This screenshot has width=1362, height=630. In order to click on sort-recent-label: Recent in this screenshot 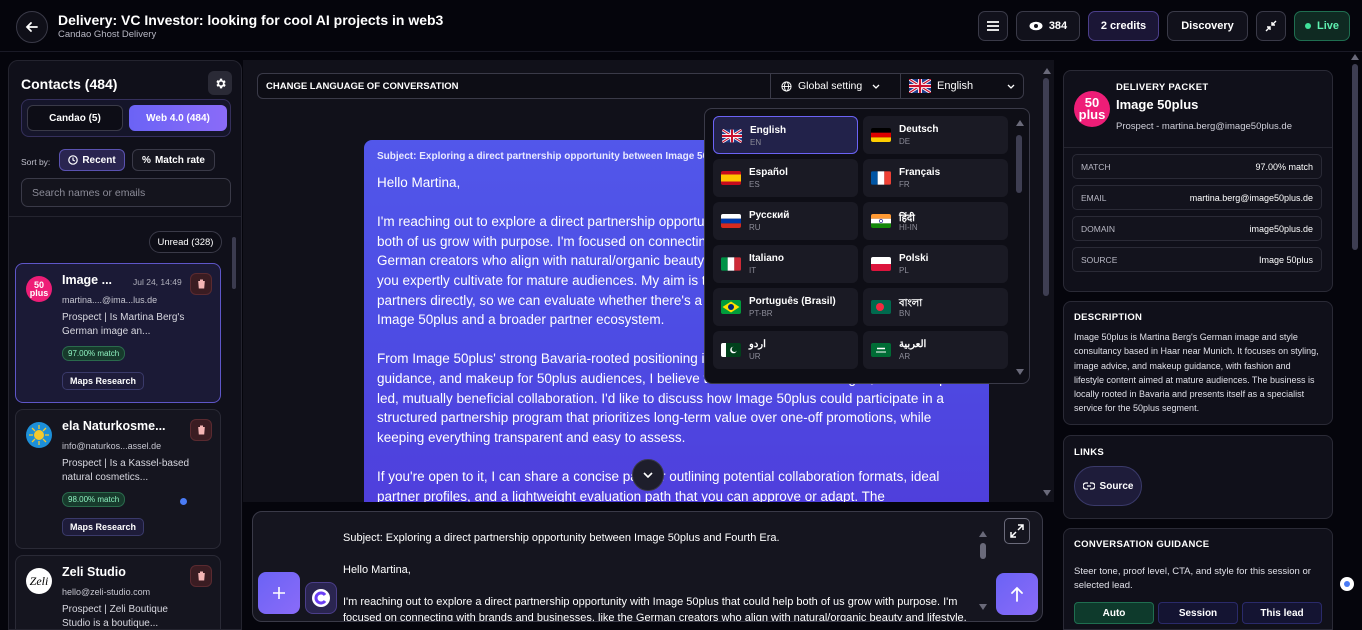, I will do `click(99, 160)`.